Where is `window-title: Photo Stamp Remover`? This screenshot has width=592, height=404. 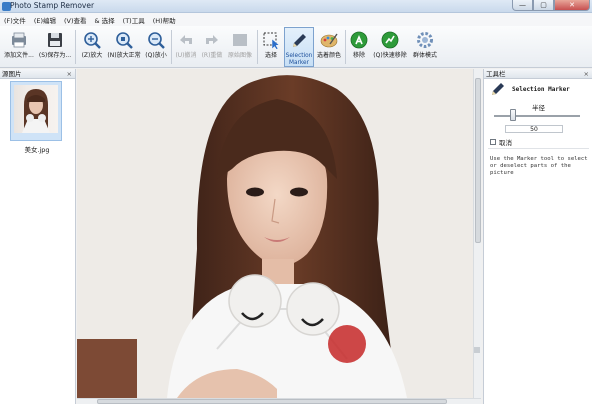 window-title: Photo Stamp Remover is located at coordinates (52, 5).